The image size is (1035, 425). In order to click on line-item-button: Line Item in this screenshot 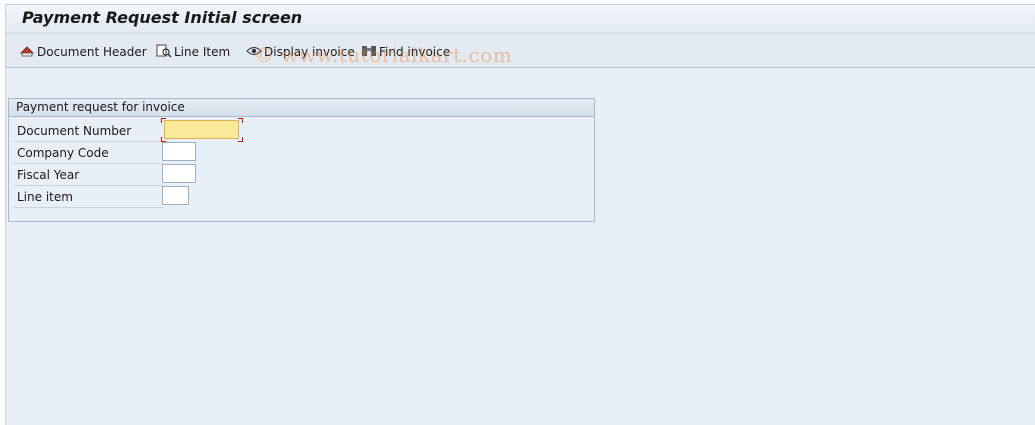, I will do `click(193, 52)`.